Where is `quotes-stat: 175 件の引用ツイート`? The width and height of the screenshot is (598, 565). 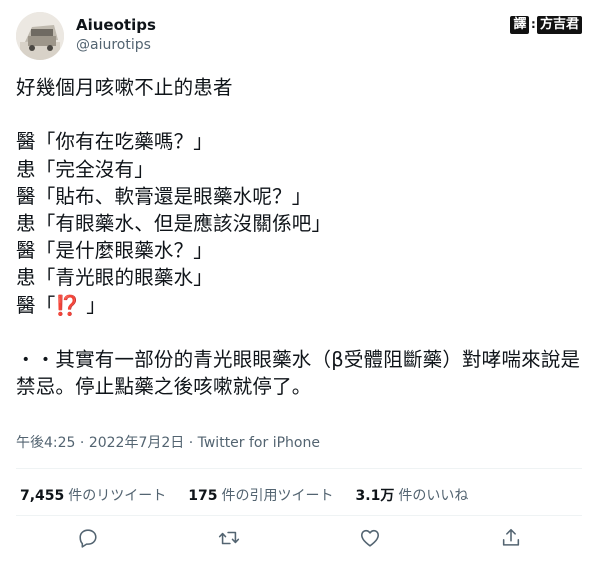 quotes-stat: 175 件の引用ツイート is located at coordinates (260, 495).